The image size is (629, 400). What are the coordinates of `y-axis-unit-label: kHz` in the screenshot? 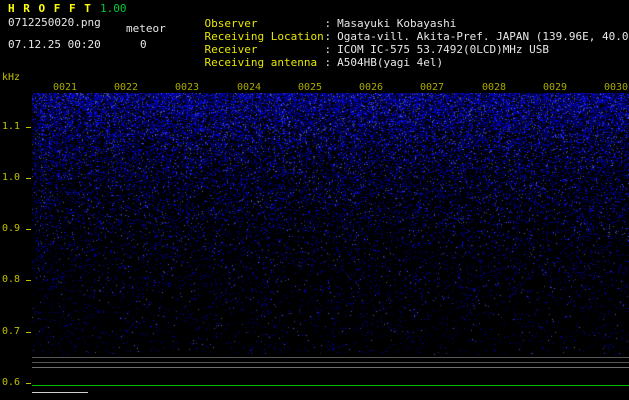 It's located at (11, 77).